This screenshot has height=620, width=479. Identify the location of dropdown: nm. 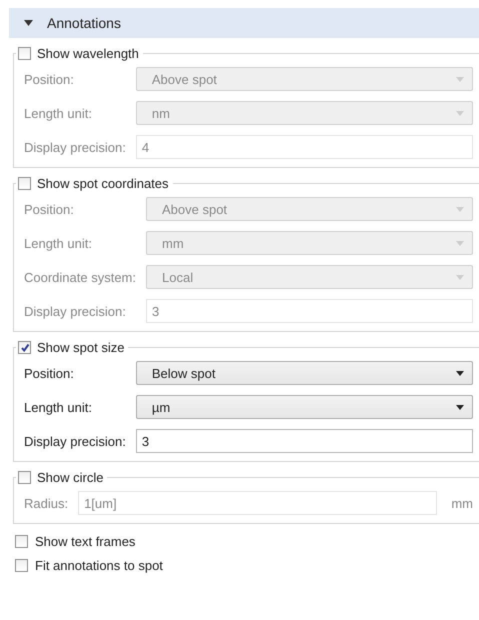
(304, 113).